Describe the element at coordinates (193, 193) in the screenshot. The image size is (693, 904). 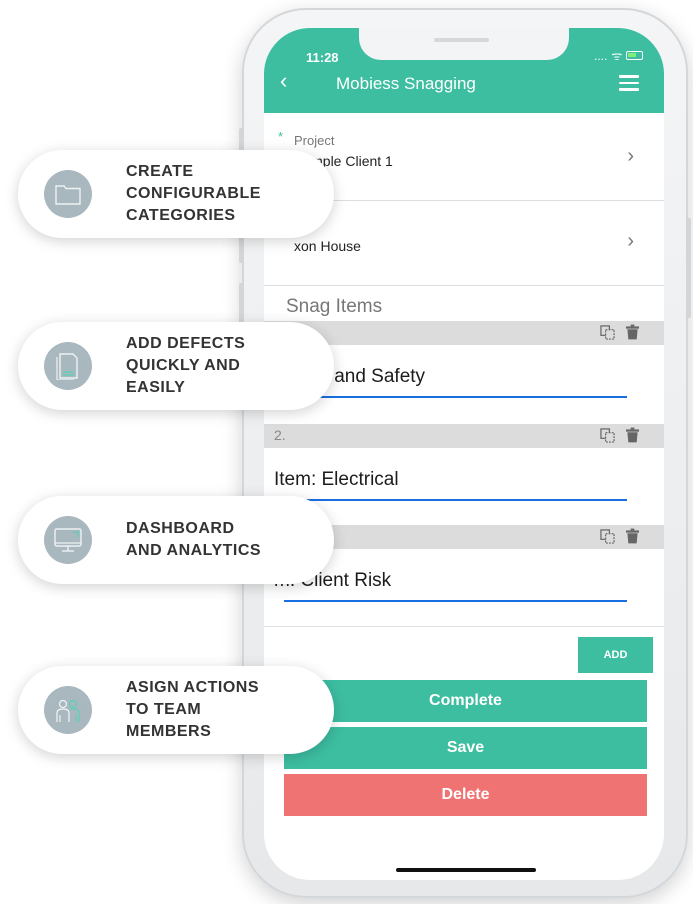
I see `callout-text: CREATE CONFIGURABLE CATEGORIES` at that location.